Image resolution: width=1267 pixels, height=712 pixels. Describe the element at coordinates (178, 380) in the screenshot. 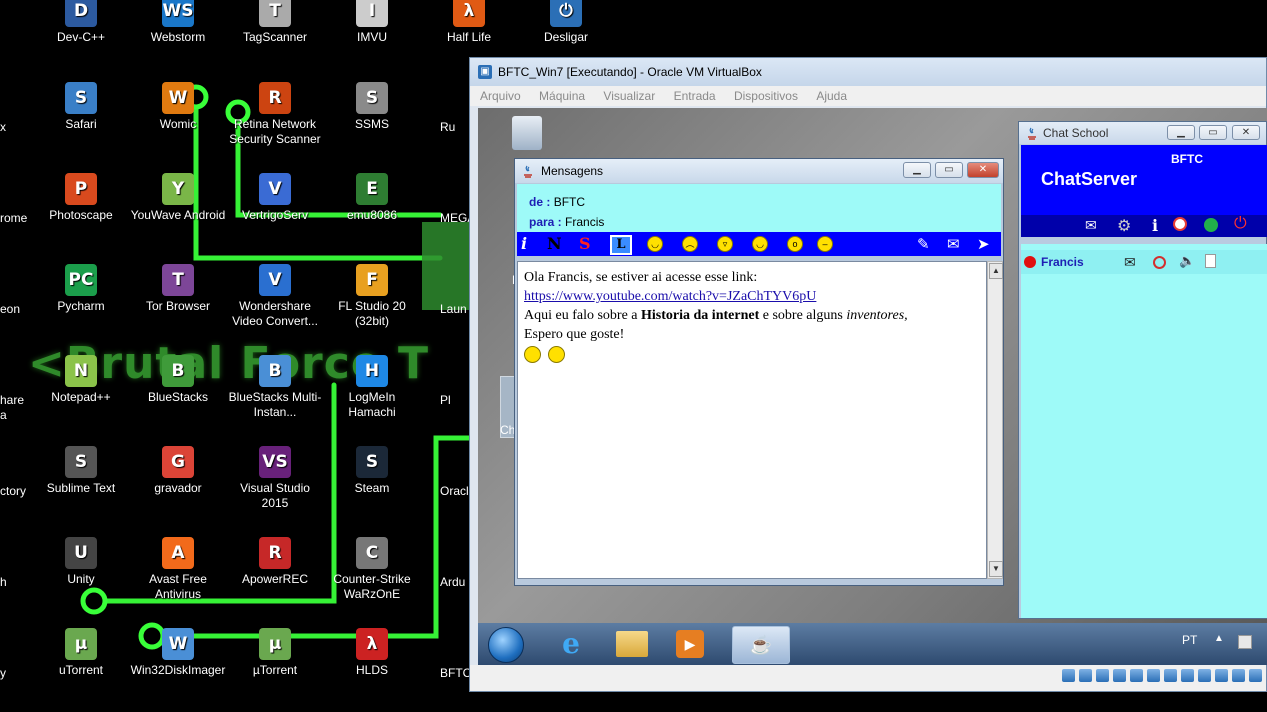

I see `desktop-icon: B BlueStacks` at that location.